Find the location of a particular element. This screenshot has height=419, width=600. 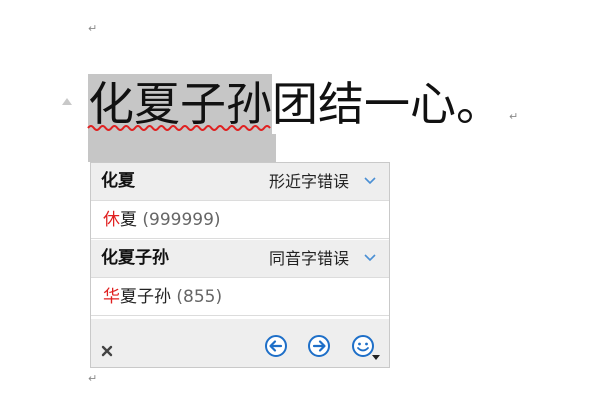

collapse-triangle-icon is located at coordinates (67, 101).